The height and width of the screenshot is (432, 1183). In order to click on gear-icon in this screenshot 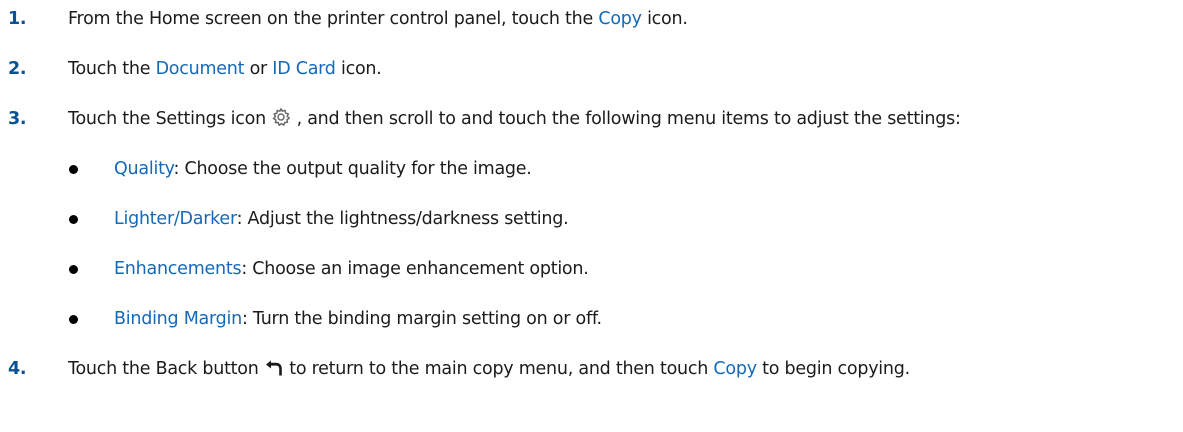, I will do `click(281, 121)`.